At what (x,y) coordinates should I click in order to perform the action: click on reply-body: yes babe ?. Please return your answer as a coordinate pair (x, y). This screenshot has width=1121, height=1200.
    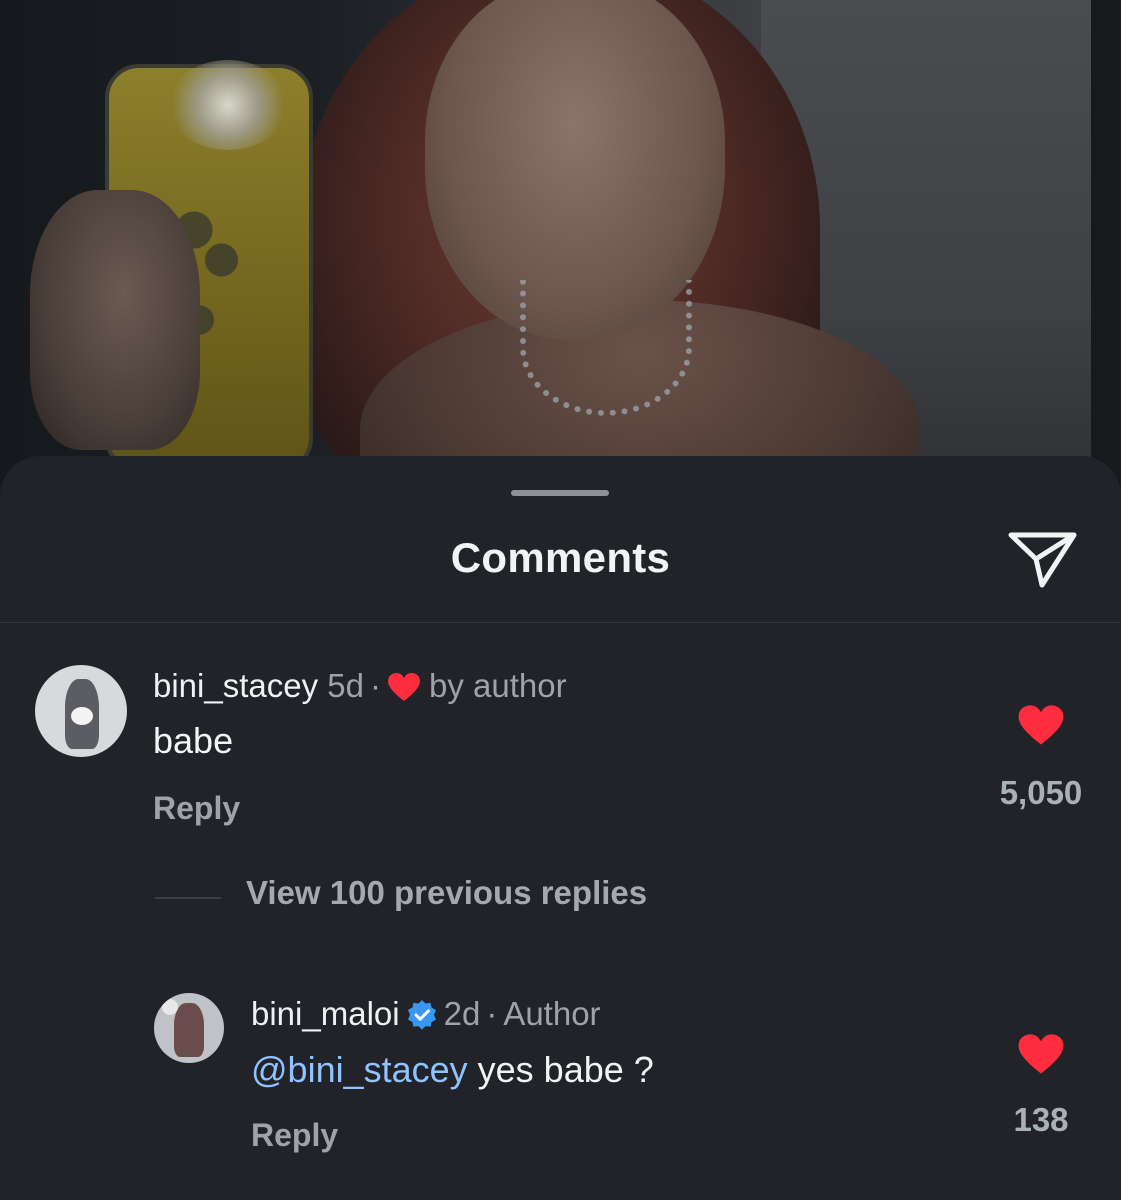
    Looking at the image, I should click on (560, 1069).